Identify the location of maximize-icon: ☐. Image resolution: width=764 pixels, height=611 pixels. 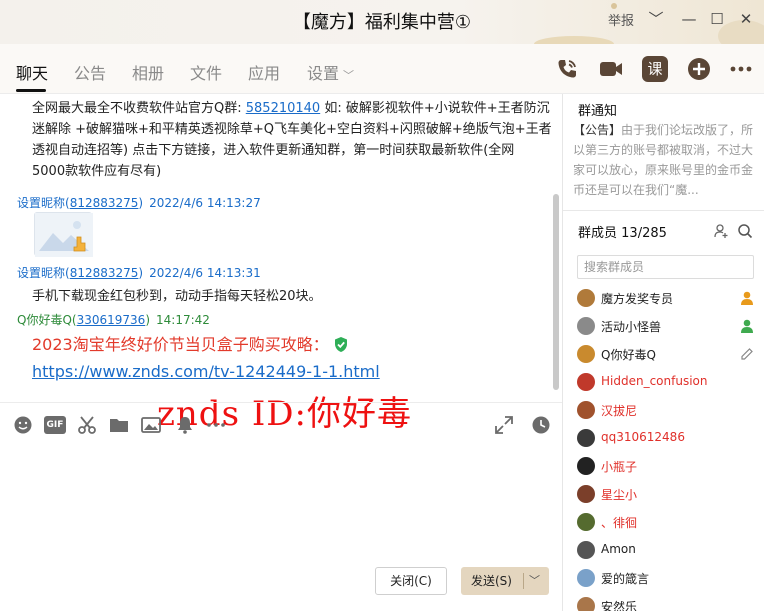
(717, 19).